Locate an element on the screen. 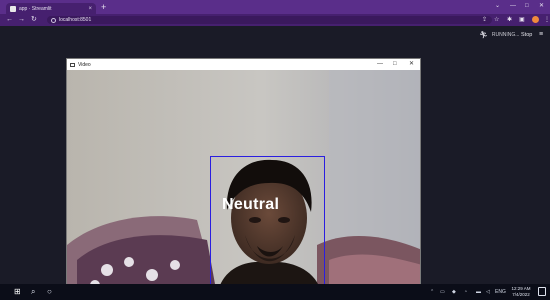  hamburger-menu-icon: ≡ is located at coordinates (541, 35).